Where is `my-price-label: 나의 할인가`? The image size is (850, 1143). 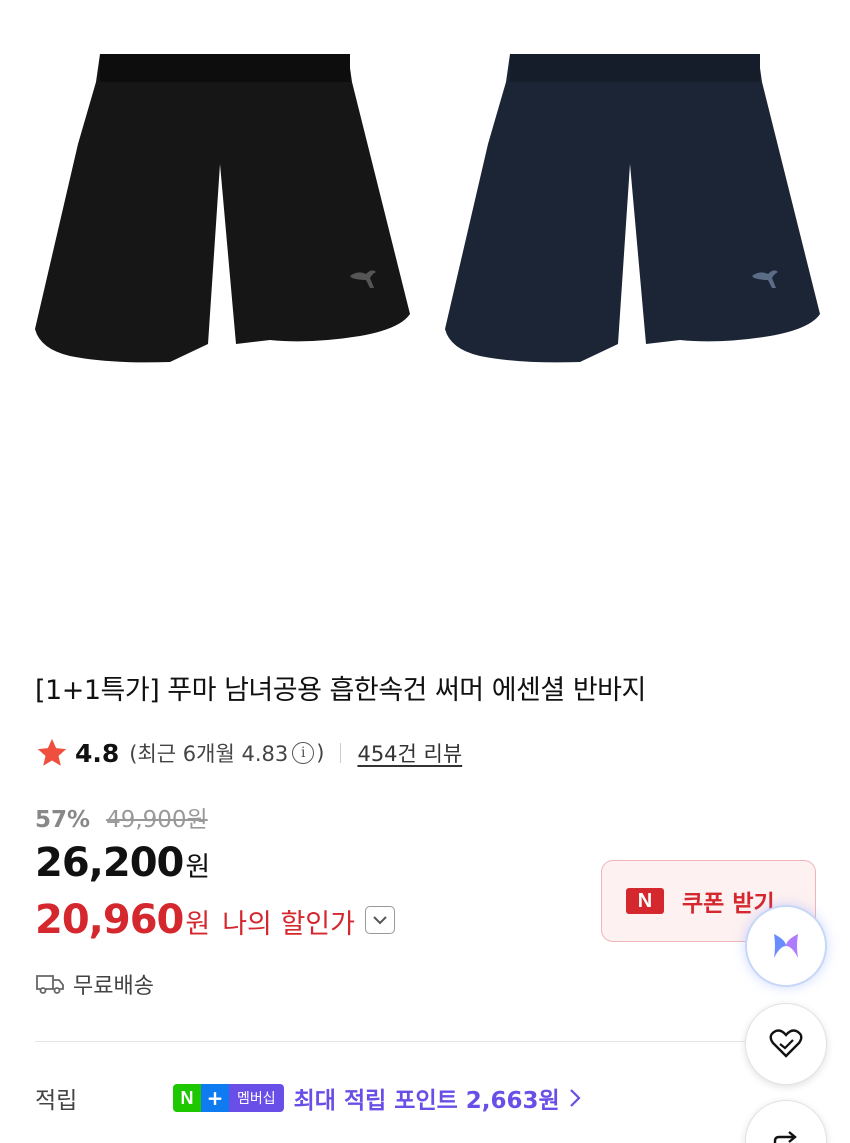
my-price-label: 나의 할인가 is located at coordinates (288, 924).